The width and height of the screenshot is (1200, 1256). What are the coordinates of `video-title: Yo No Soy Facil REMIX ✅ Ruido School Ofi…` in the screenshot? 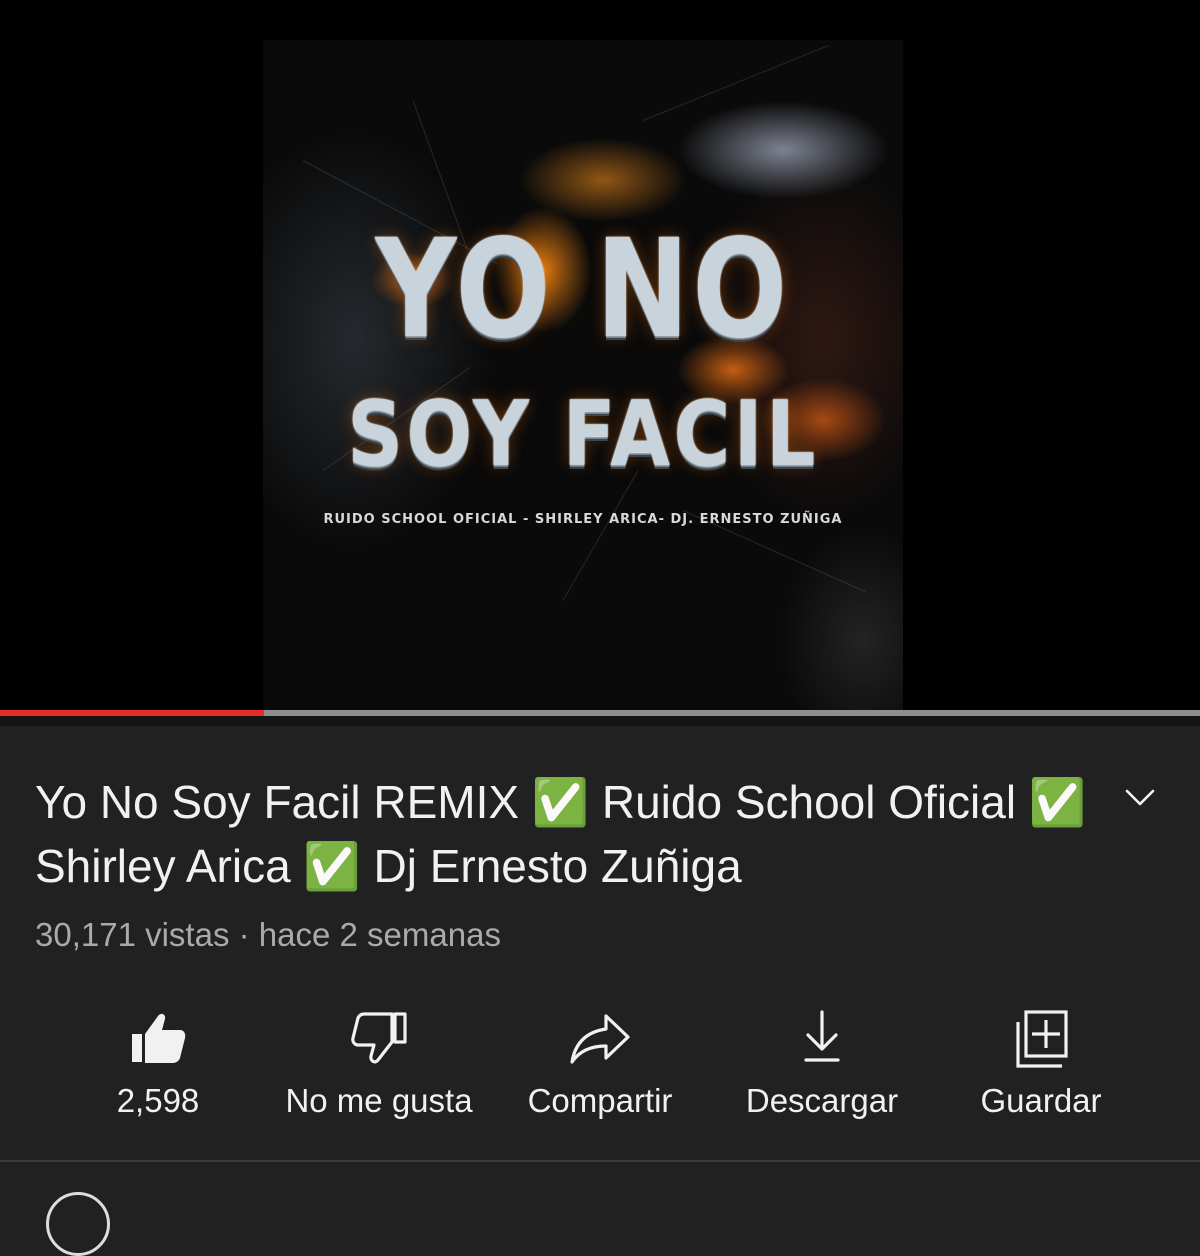 It's located at (565, 834).